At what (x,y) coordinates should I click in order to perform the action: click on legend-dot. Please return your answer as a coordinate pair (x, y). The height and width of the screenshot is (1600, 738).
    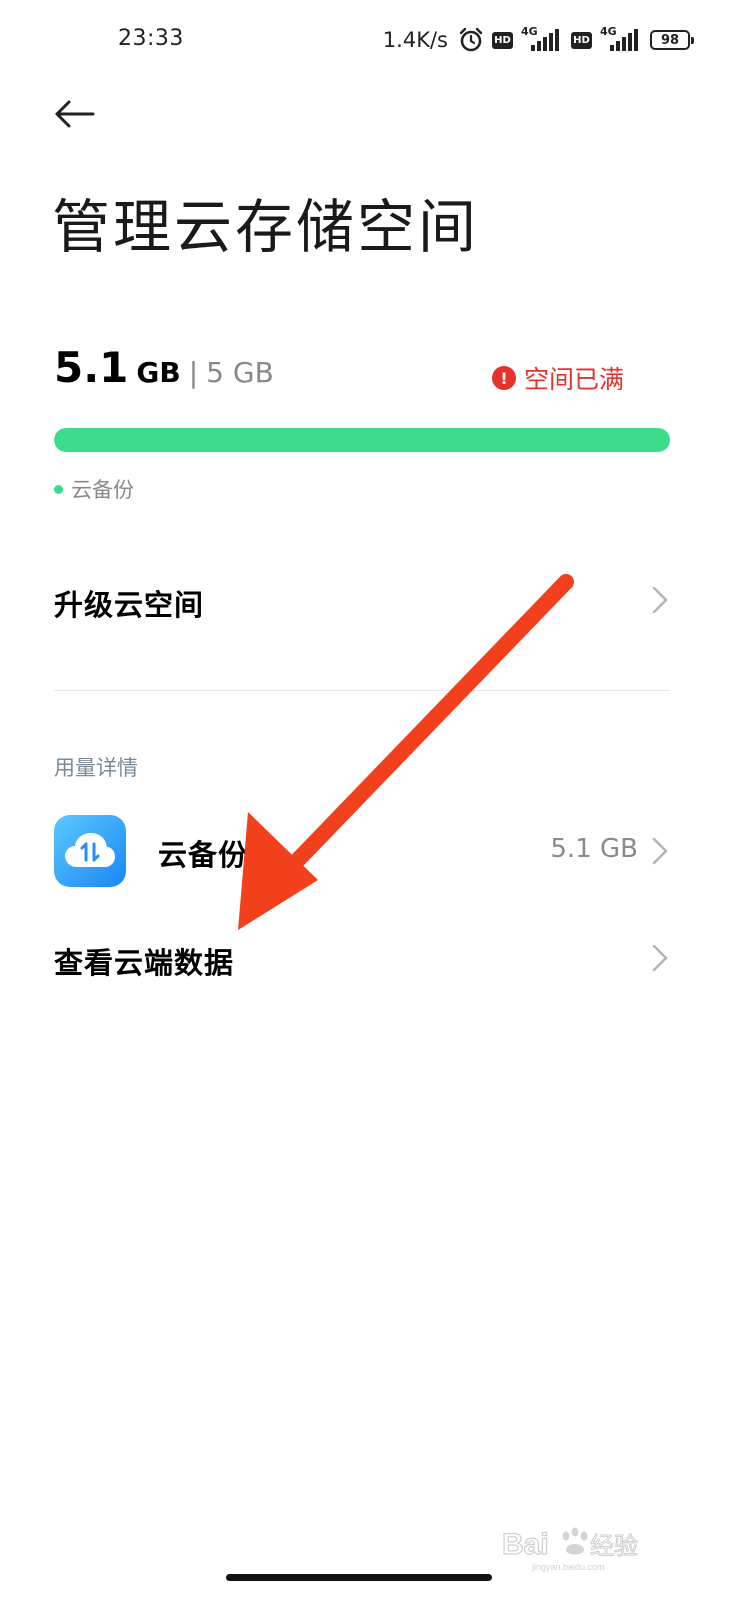
    Looking at the image, I should click on (58, 489).